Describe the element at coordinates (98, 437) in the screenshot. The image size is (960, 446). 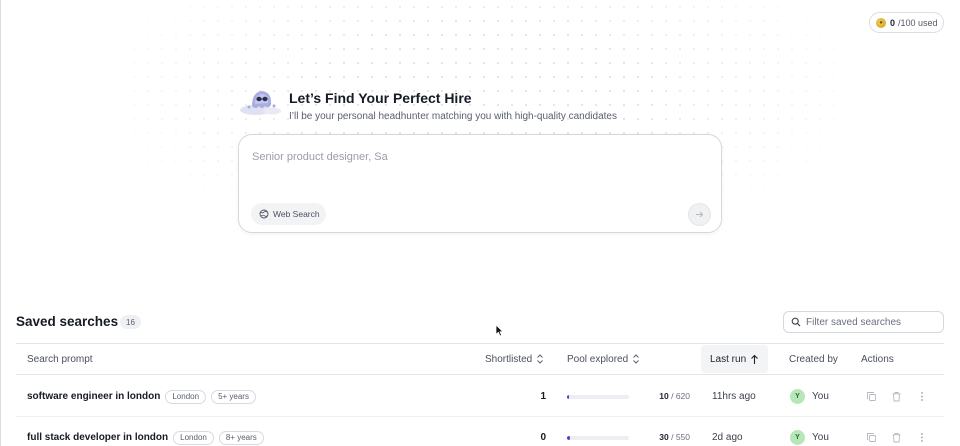
I see `row-prompt-text: full stack developer in london` at that location.